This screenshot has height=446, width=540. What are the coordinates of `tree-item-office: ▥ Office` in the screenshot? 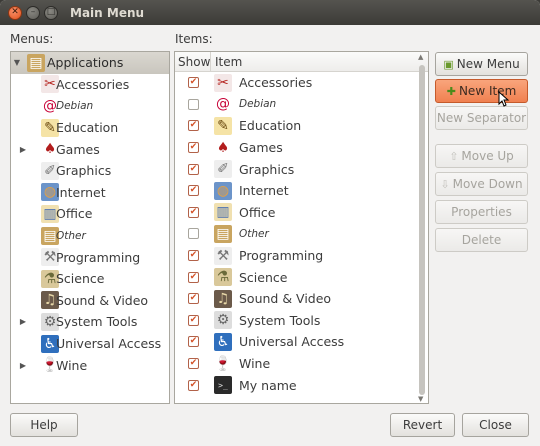 It's located at (90, 214).